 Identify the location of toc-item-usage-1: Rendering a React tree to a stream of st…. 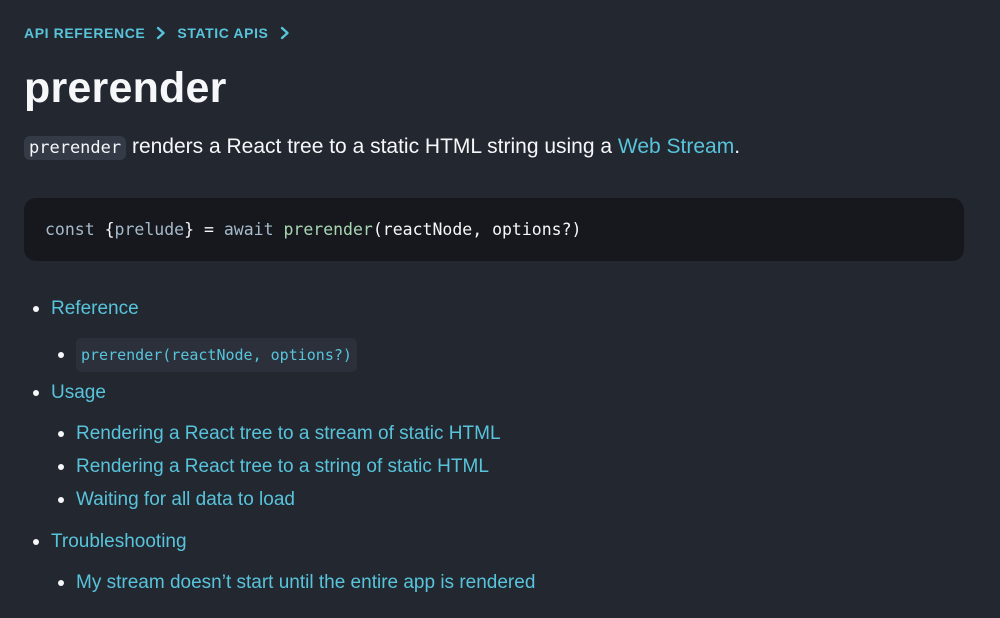
(279, 434).